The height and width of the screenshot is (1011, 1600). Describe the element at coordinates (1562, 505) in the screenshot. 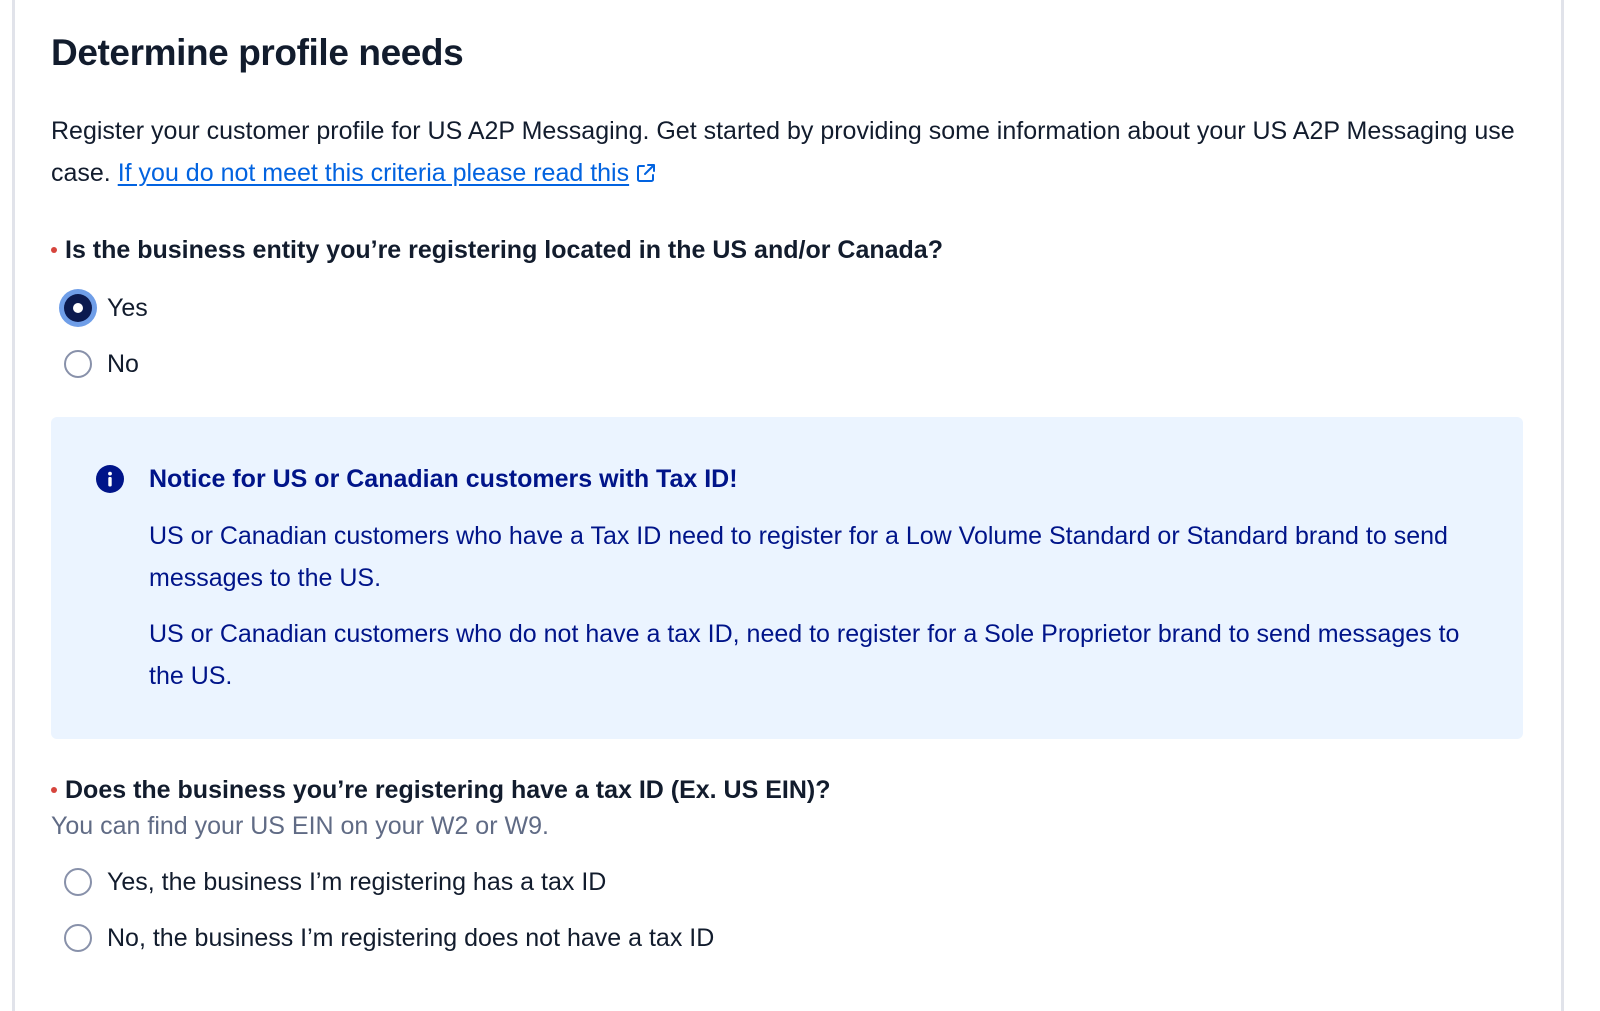

I see `right-divider` at that location.